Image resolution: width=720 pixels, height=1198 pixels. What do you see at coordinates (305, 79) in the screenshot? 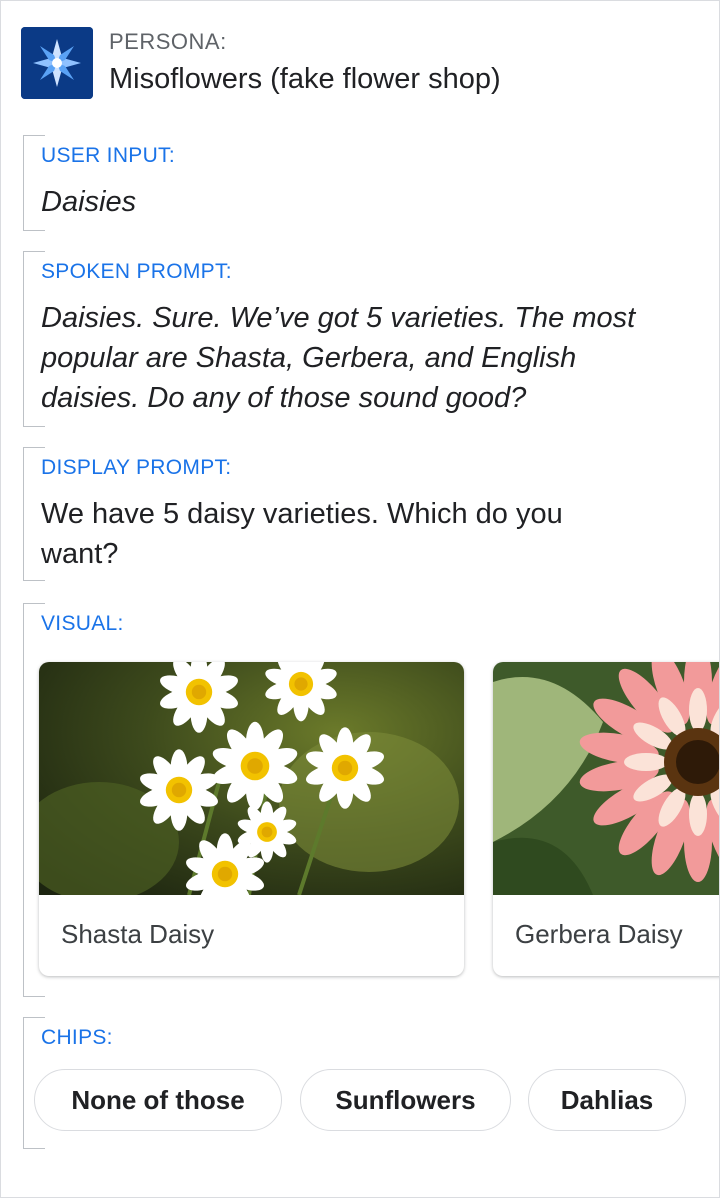
I see `persona-name: Misoflowers (fake flower shop)` at bounding box center [305, 79].